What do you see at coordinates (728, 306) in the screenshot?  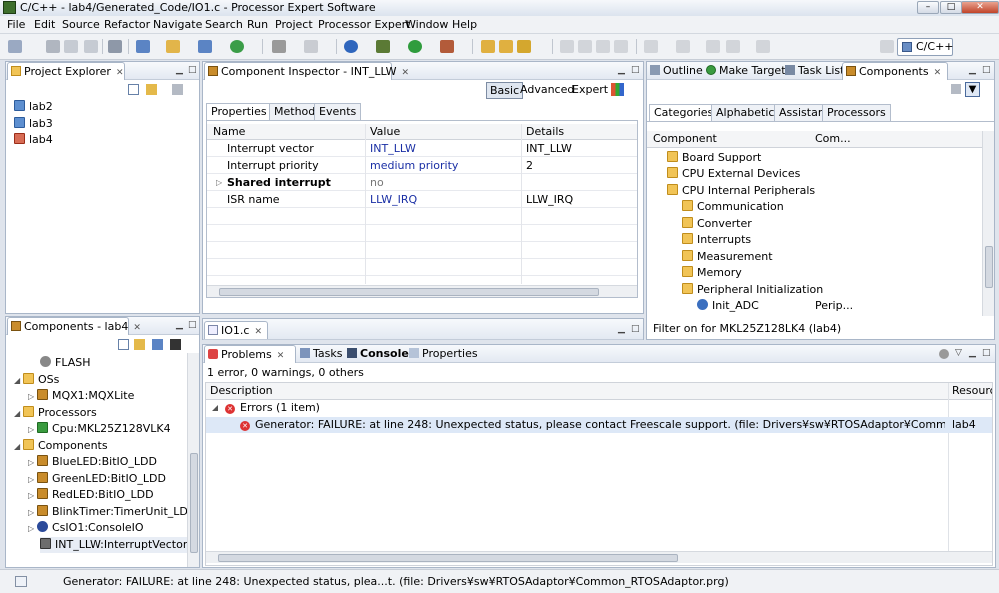 I see `component-init-adc: Init_ADC` at bounding box center [728, 306].